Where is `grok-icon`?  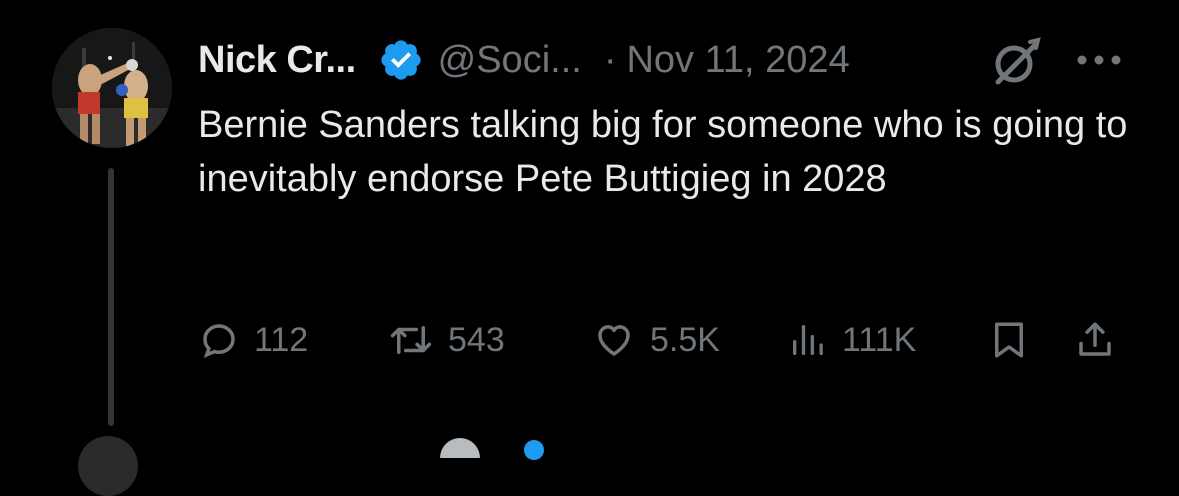 grok-icon is located at coordinates (1016, 62).